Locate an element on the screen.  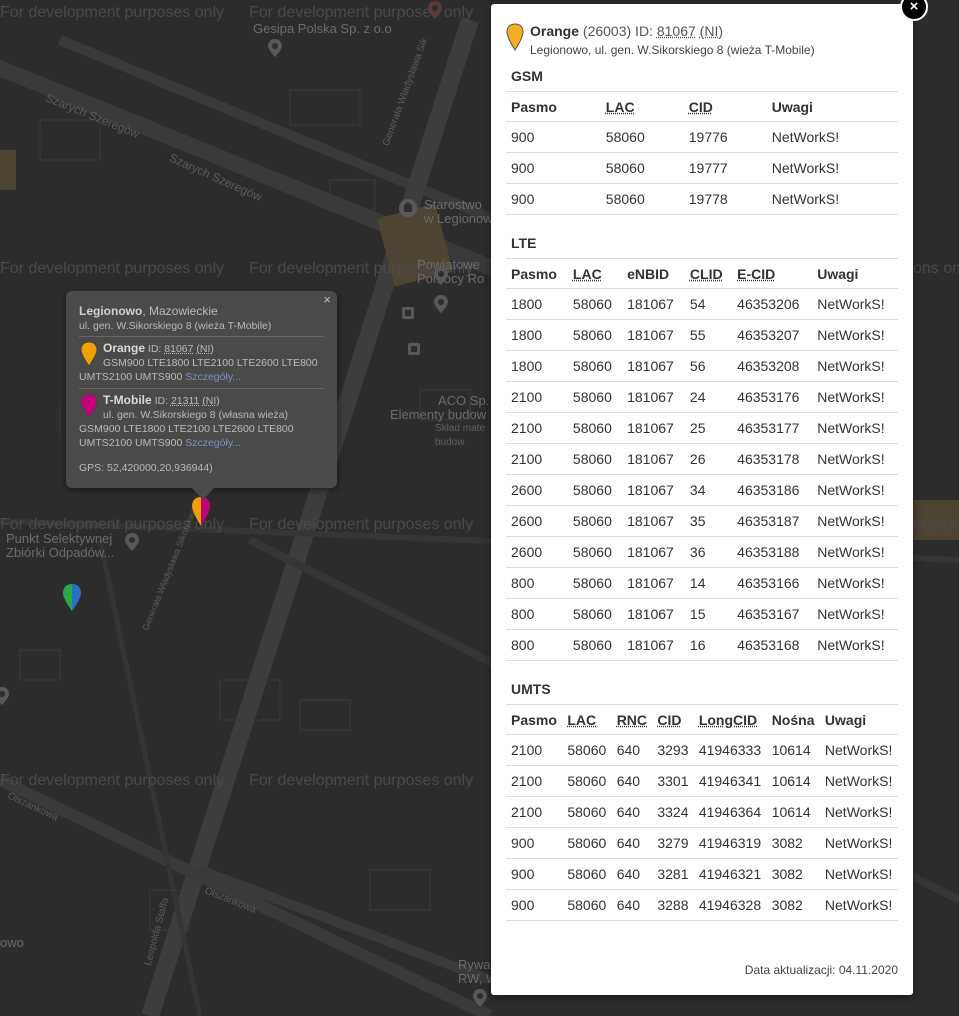
lte-section-title: LTE is located at coordinates (524, 243).